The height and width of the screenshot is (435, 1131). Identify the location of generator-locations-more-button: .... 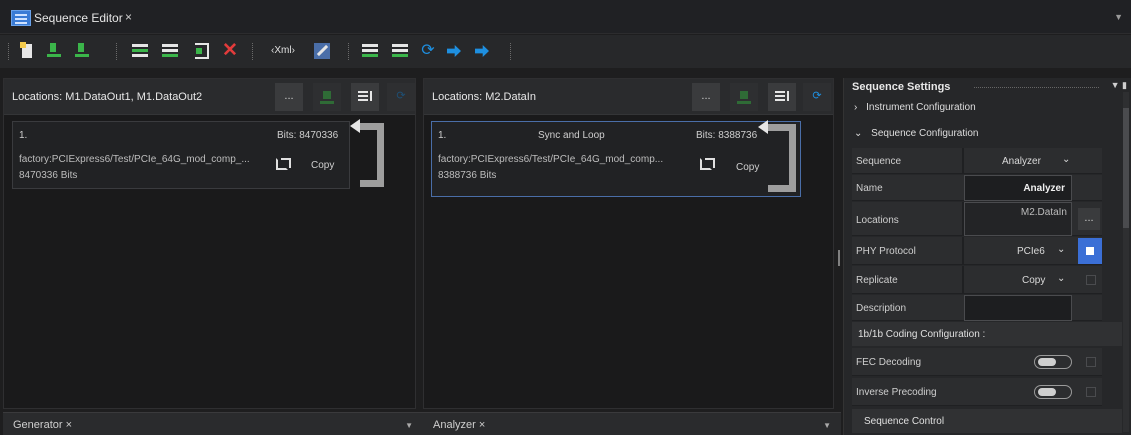
(289, 97).